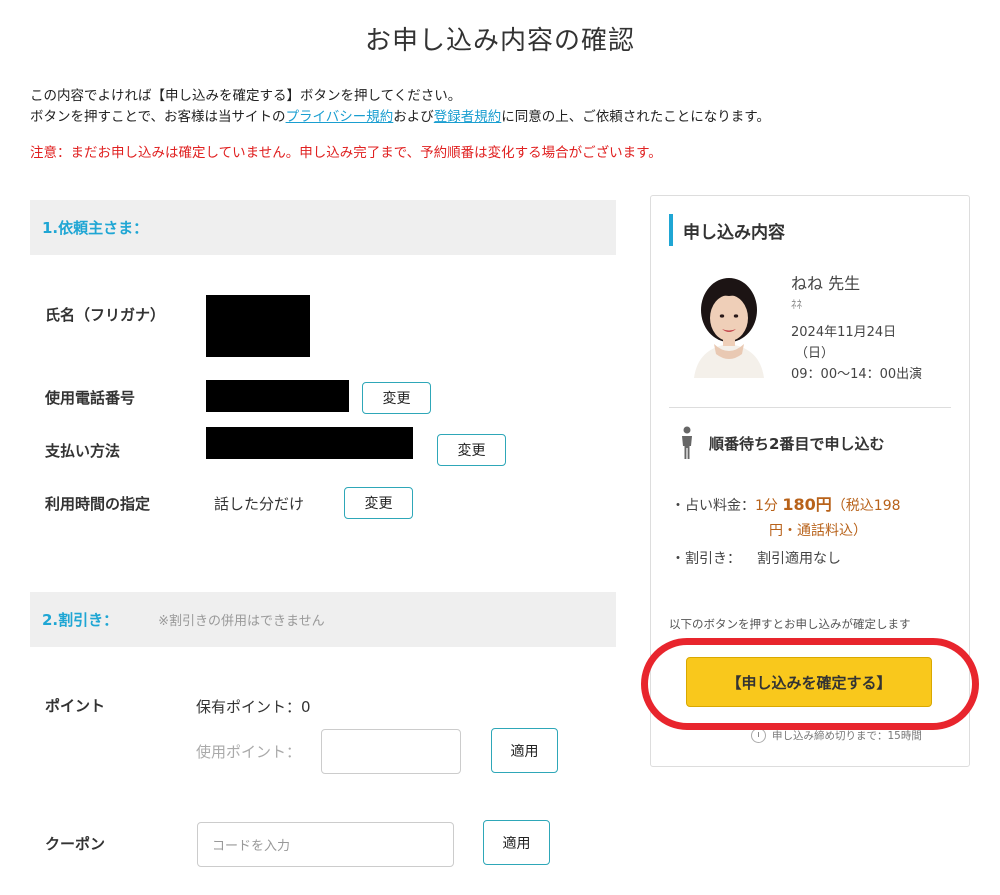 This screenshot has height=895, width=1000. What do you see at coordinates (325, 844) in the screenshot?
I see `coupon-code-input: コードを入力` at bounding box center [325, 844].